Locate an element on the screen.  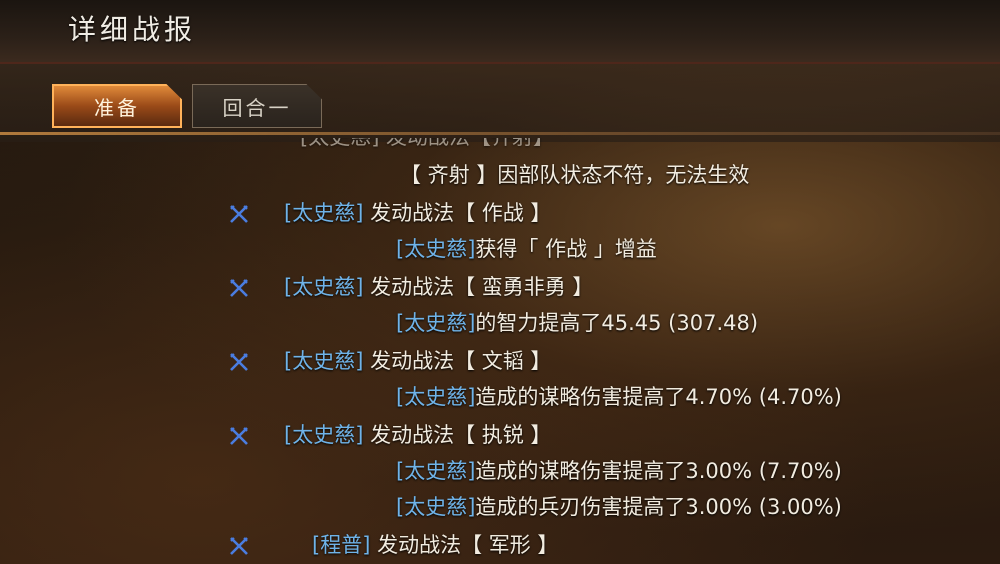
log-line: [太史慈]造成的谋略伤害提高了3.00% (7.70%) is located at coordinates (619, 471).